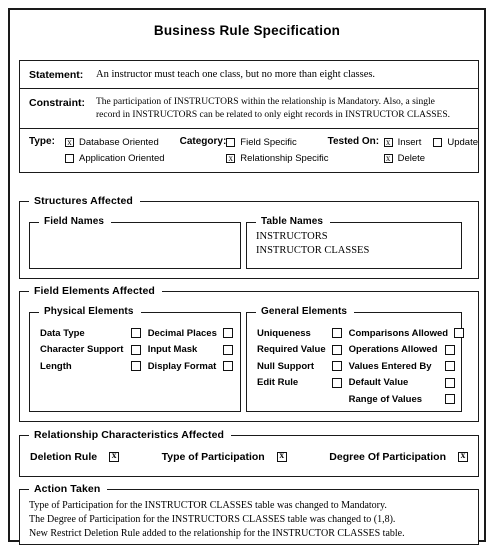 The width and height of the screenshot is (500, 558). I want to click on field-names-legend: Field Names, so click(75, 221).